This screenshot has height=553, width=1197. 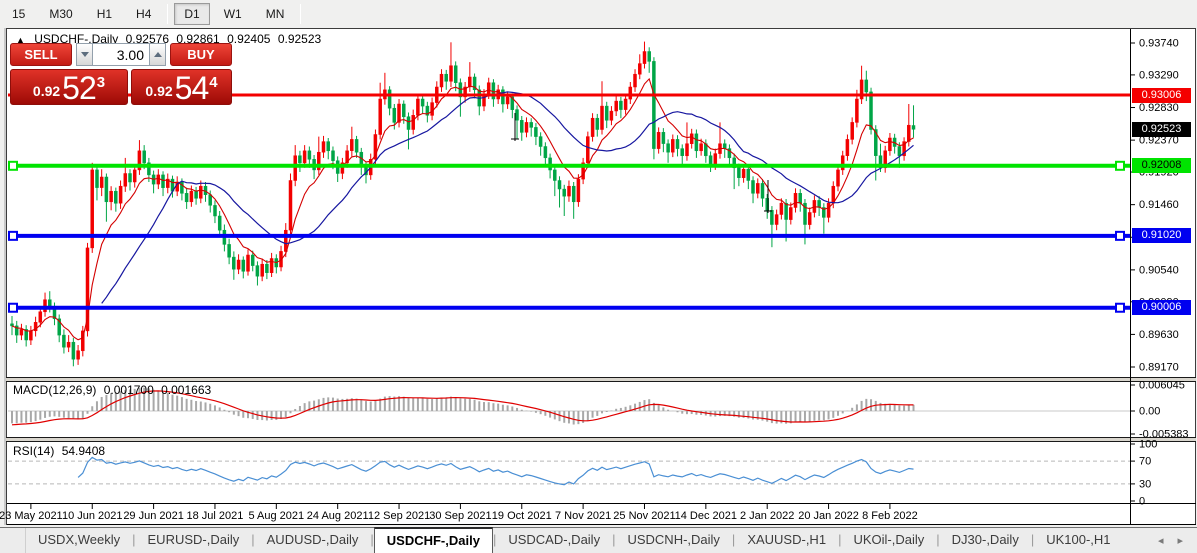 What do you see at coordinates (213, 82) in the screenshot?
I see `buy-price-sup: 4` at bounding box center [213, 82].